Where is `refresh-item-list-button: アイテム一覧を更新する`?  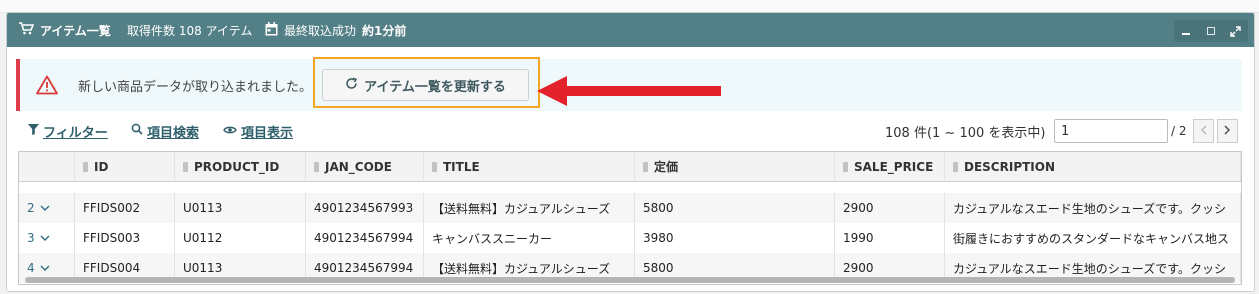
refresh-item-list-button: アイテム一覧を更新する is located at coordinates (425, 85).